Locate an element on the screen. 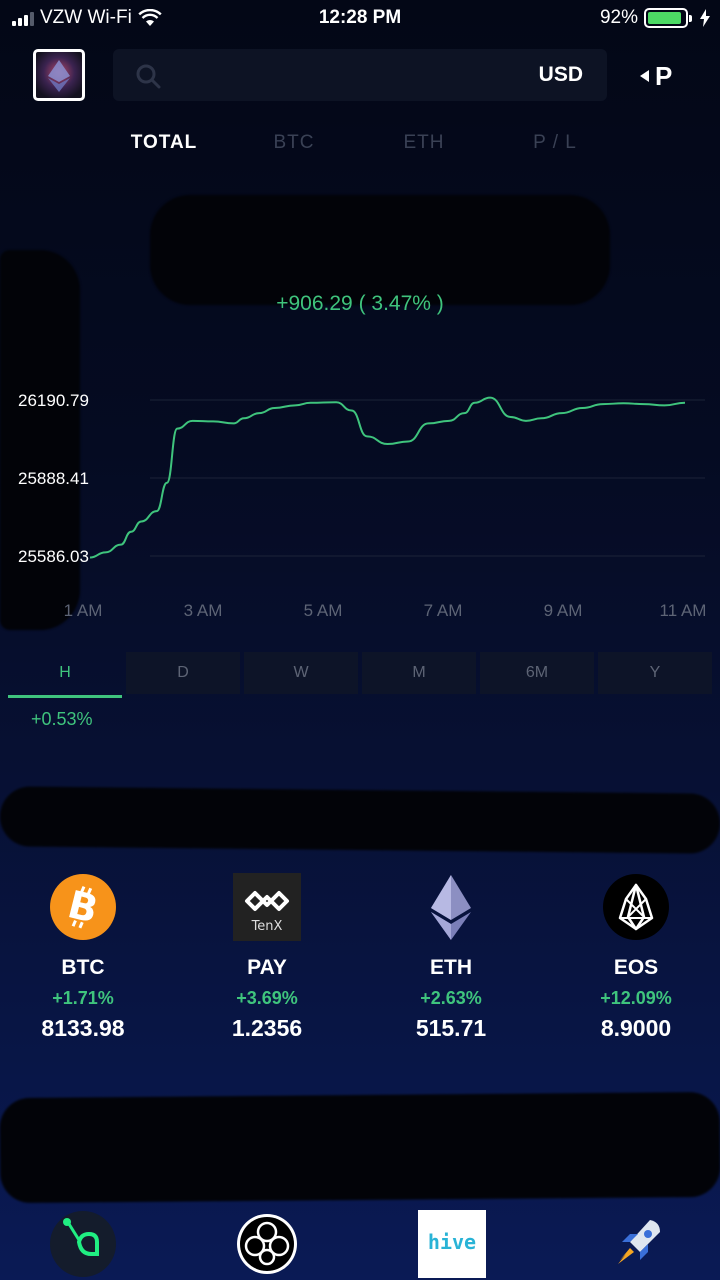 Image resolution: width=720 pixels, height=1280 pixels. coin-symbol: ETH is located at coordinates (451, 967).